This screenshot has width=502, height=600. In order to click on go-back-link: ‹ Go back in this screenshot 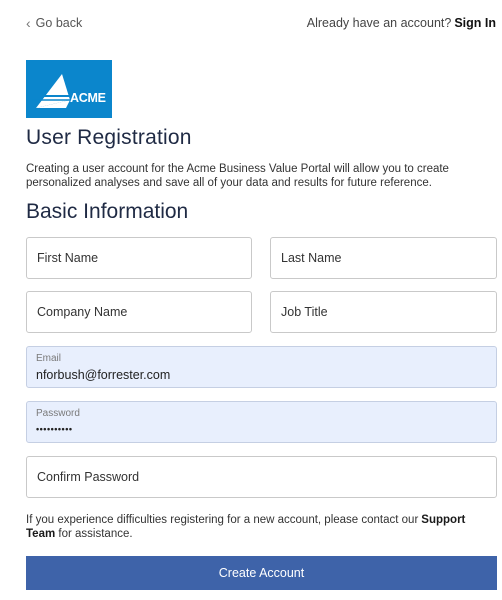, I will do `click(54, 23)`.